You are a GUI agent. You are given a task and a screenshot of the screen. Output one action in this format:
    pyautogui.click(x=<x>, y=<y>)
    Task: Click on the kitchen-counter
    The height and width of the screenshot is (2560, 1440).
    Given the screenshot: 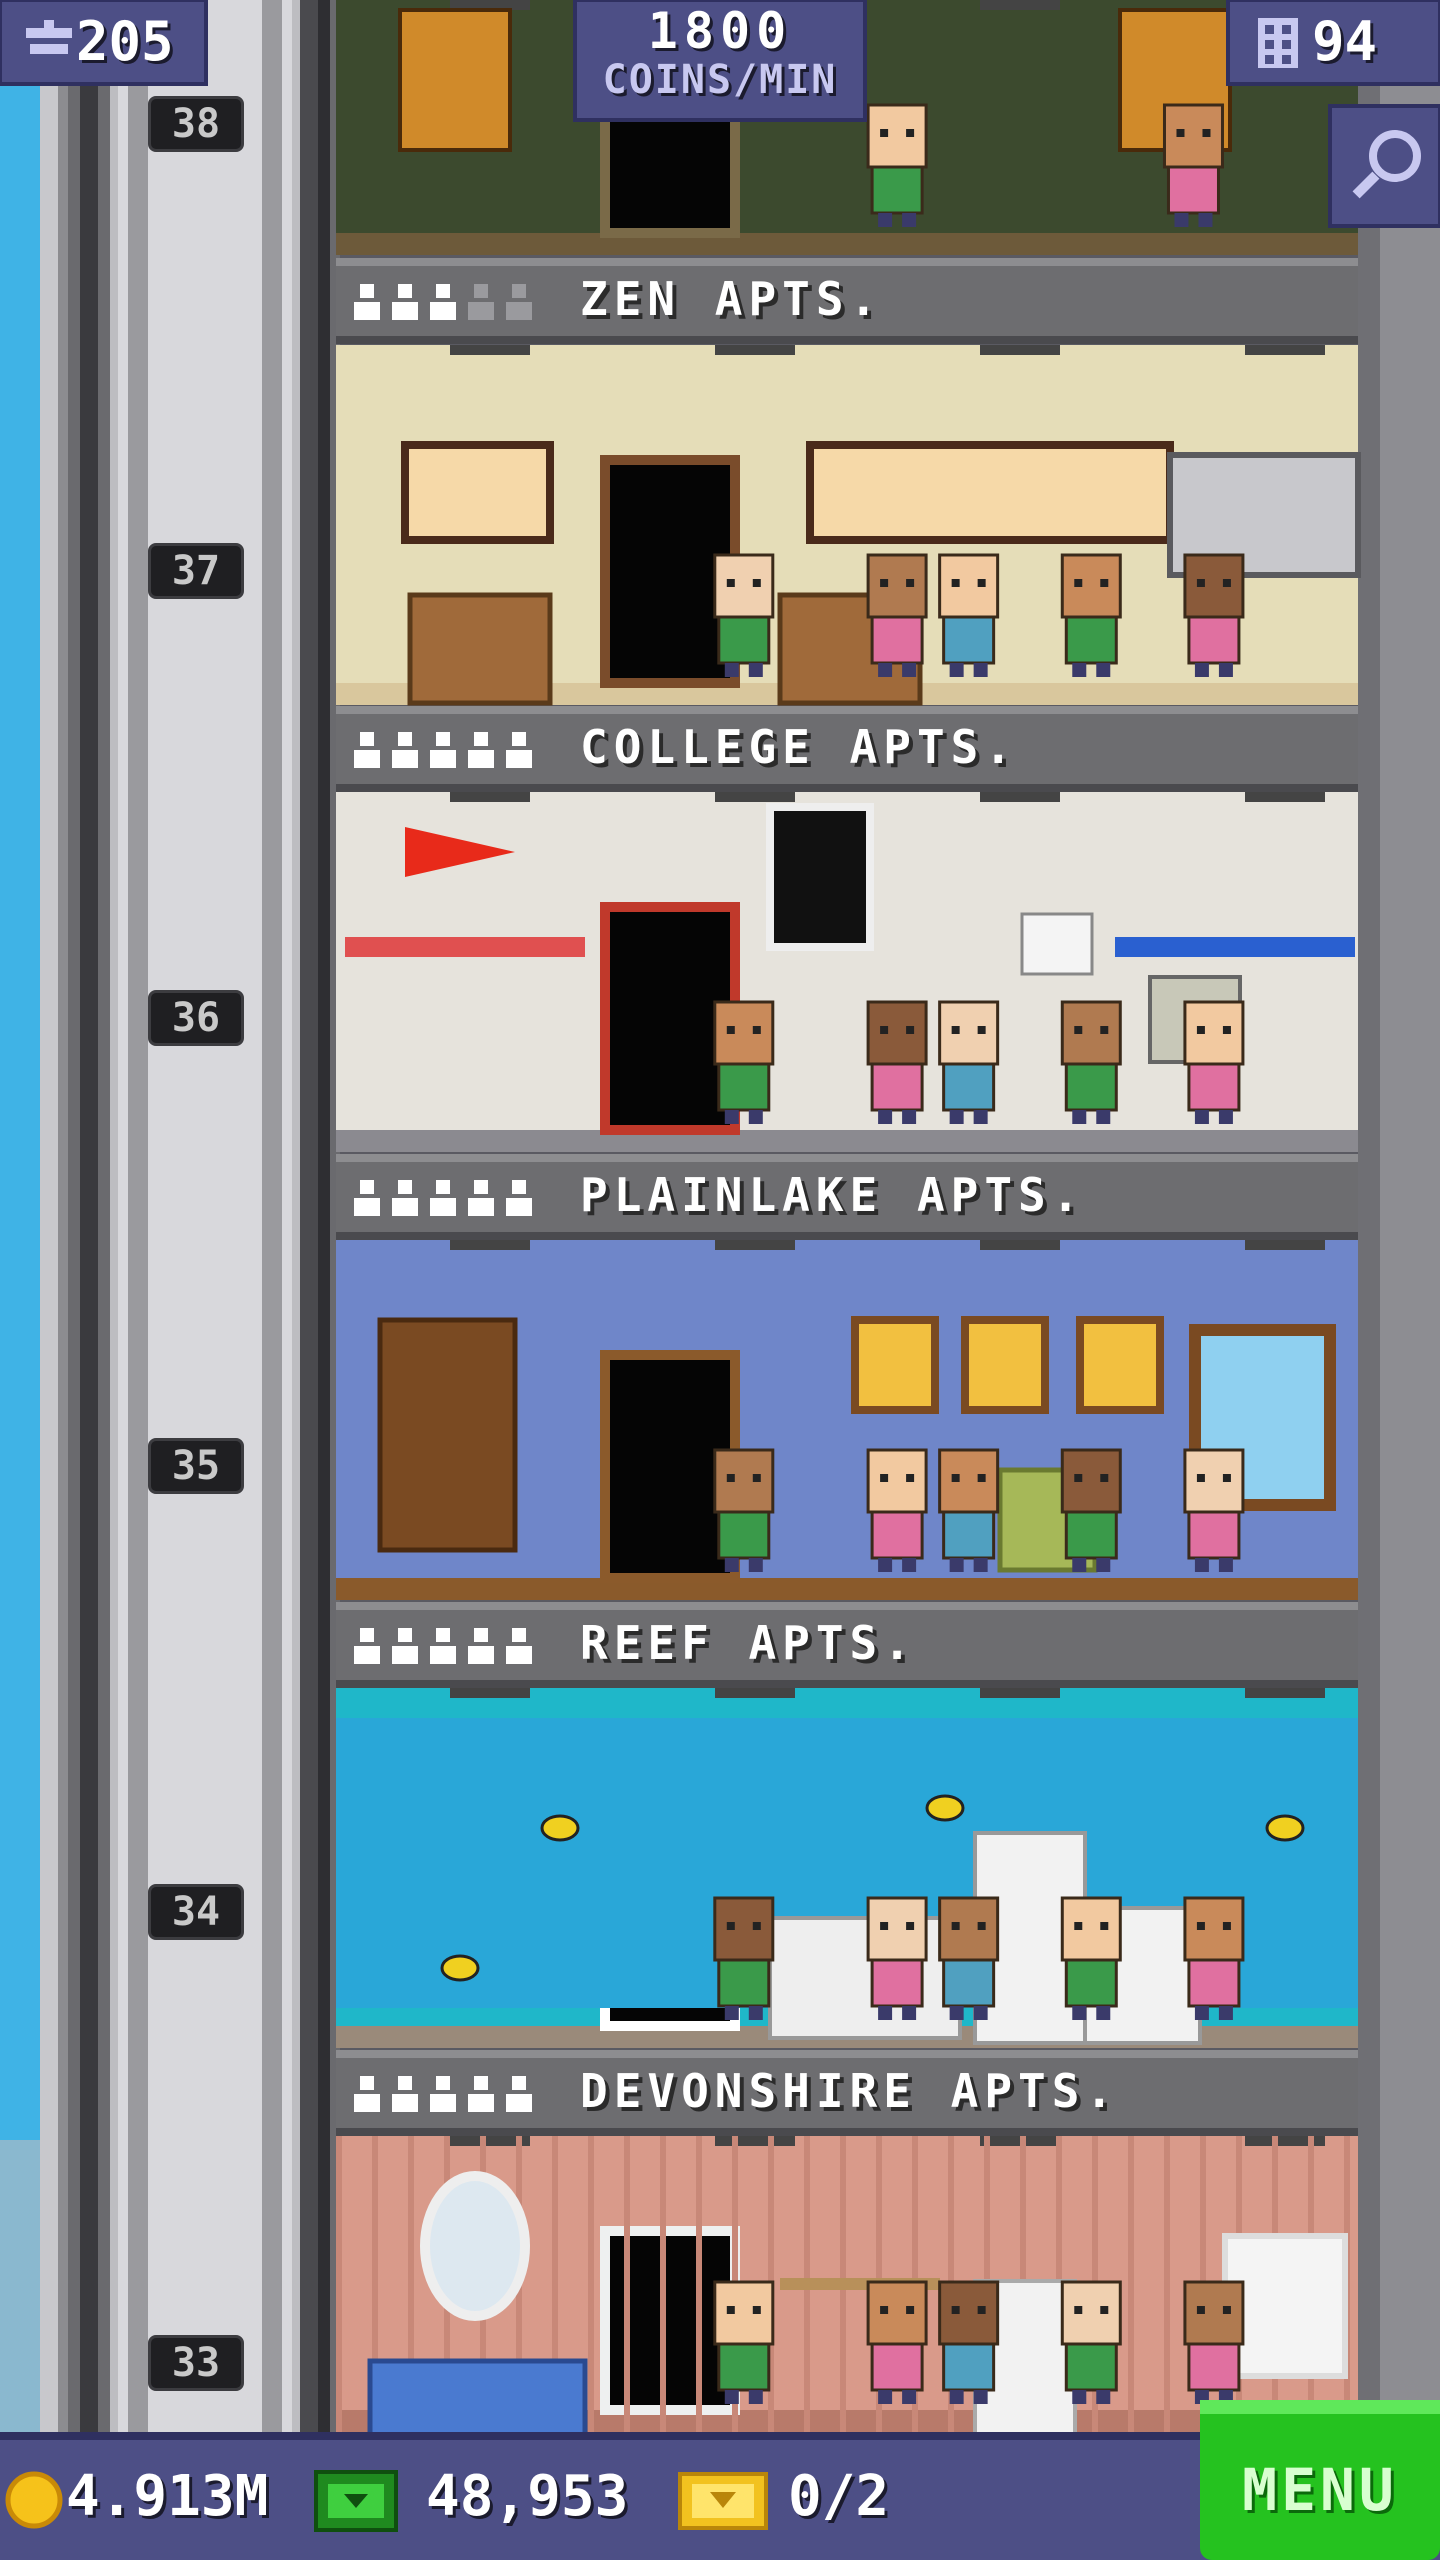 What is the action you would take?
    pyautogui.click(x=865, y=1978)
    